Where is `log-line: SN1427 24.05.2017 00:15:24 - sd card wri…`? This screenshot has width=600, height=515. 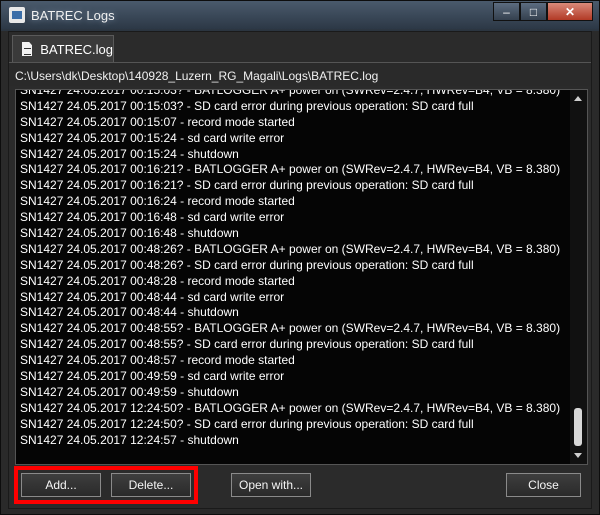 log-line: SN1427 24.05.2017 00:15:24 - sd card wri… is located at coordinates (152, 137).